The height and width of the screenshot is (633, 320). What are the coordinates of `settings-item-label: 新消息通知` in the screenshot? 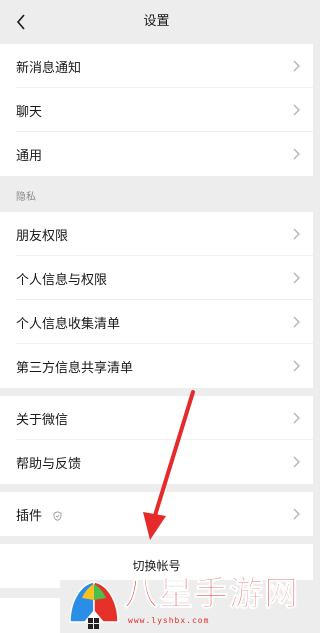 It's located at (49, 68).